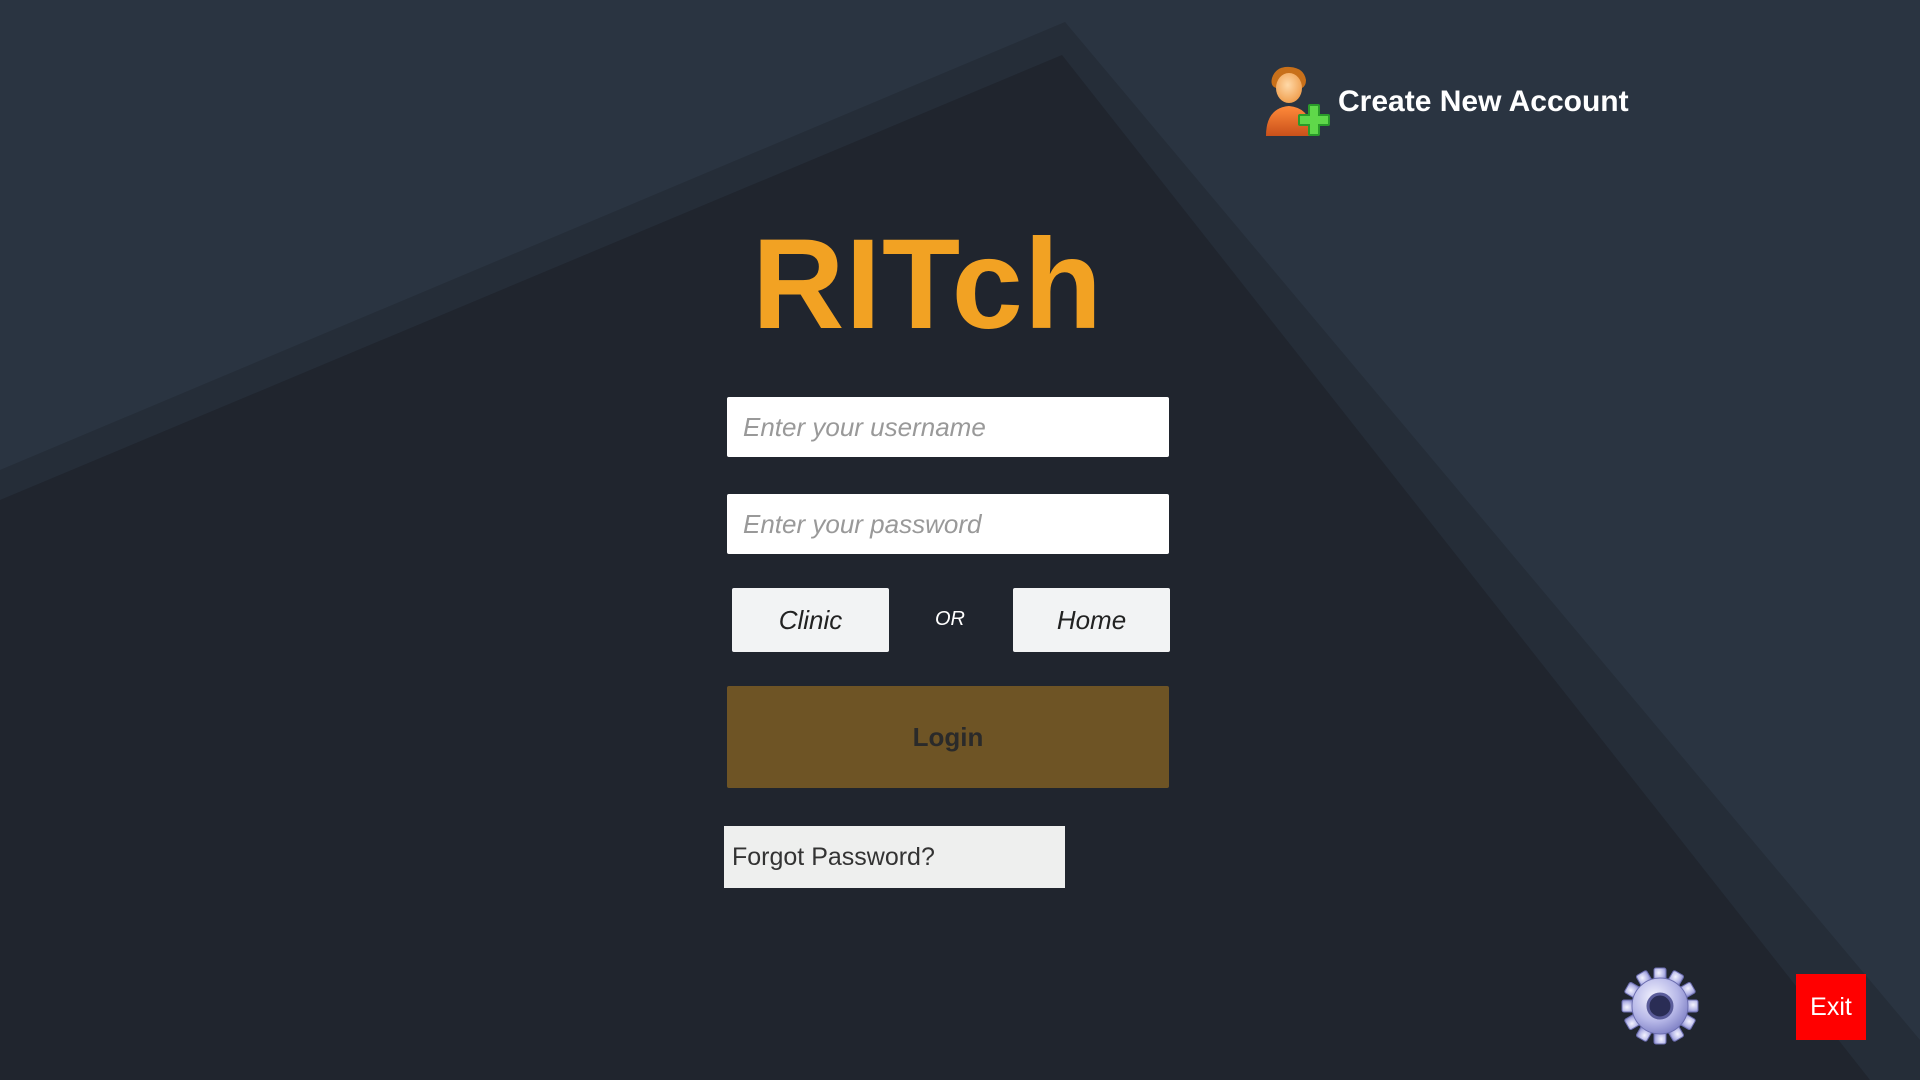  What do you see at coordinates (927, 284) in the screenshot?
I see `app-title: RITch` at bounding box center [927, 284].